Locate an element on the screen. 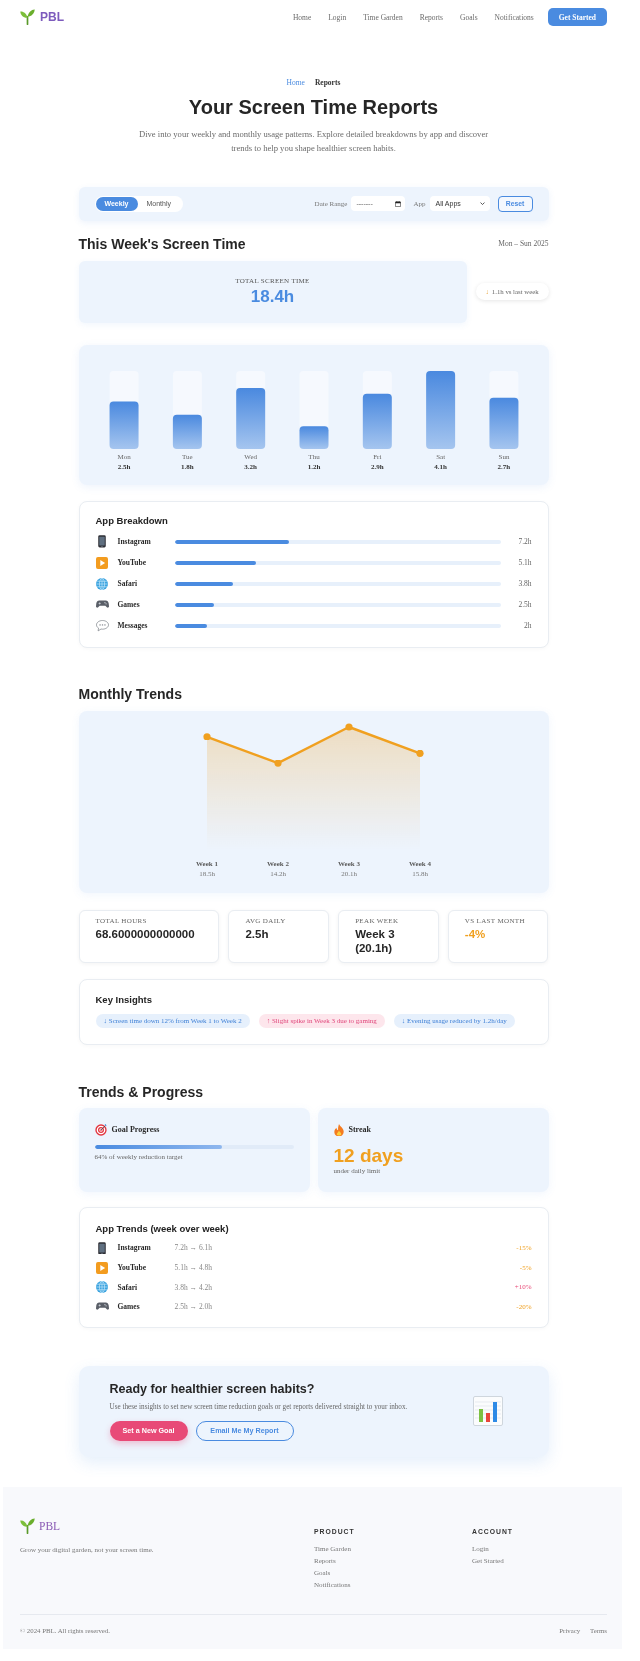  caret-icon is located at coordinates (482, 204).